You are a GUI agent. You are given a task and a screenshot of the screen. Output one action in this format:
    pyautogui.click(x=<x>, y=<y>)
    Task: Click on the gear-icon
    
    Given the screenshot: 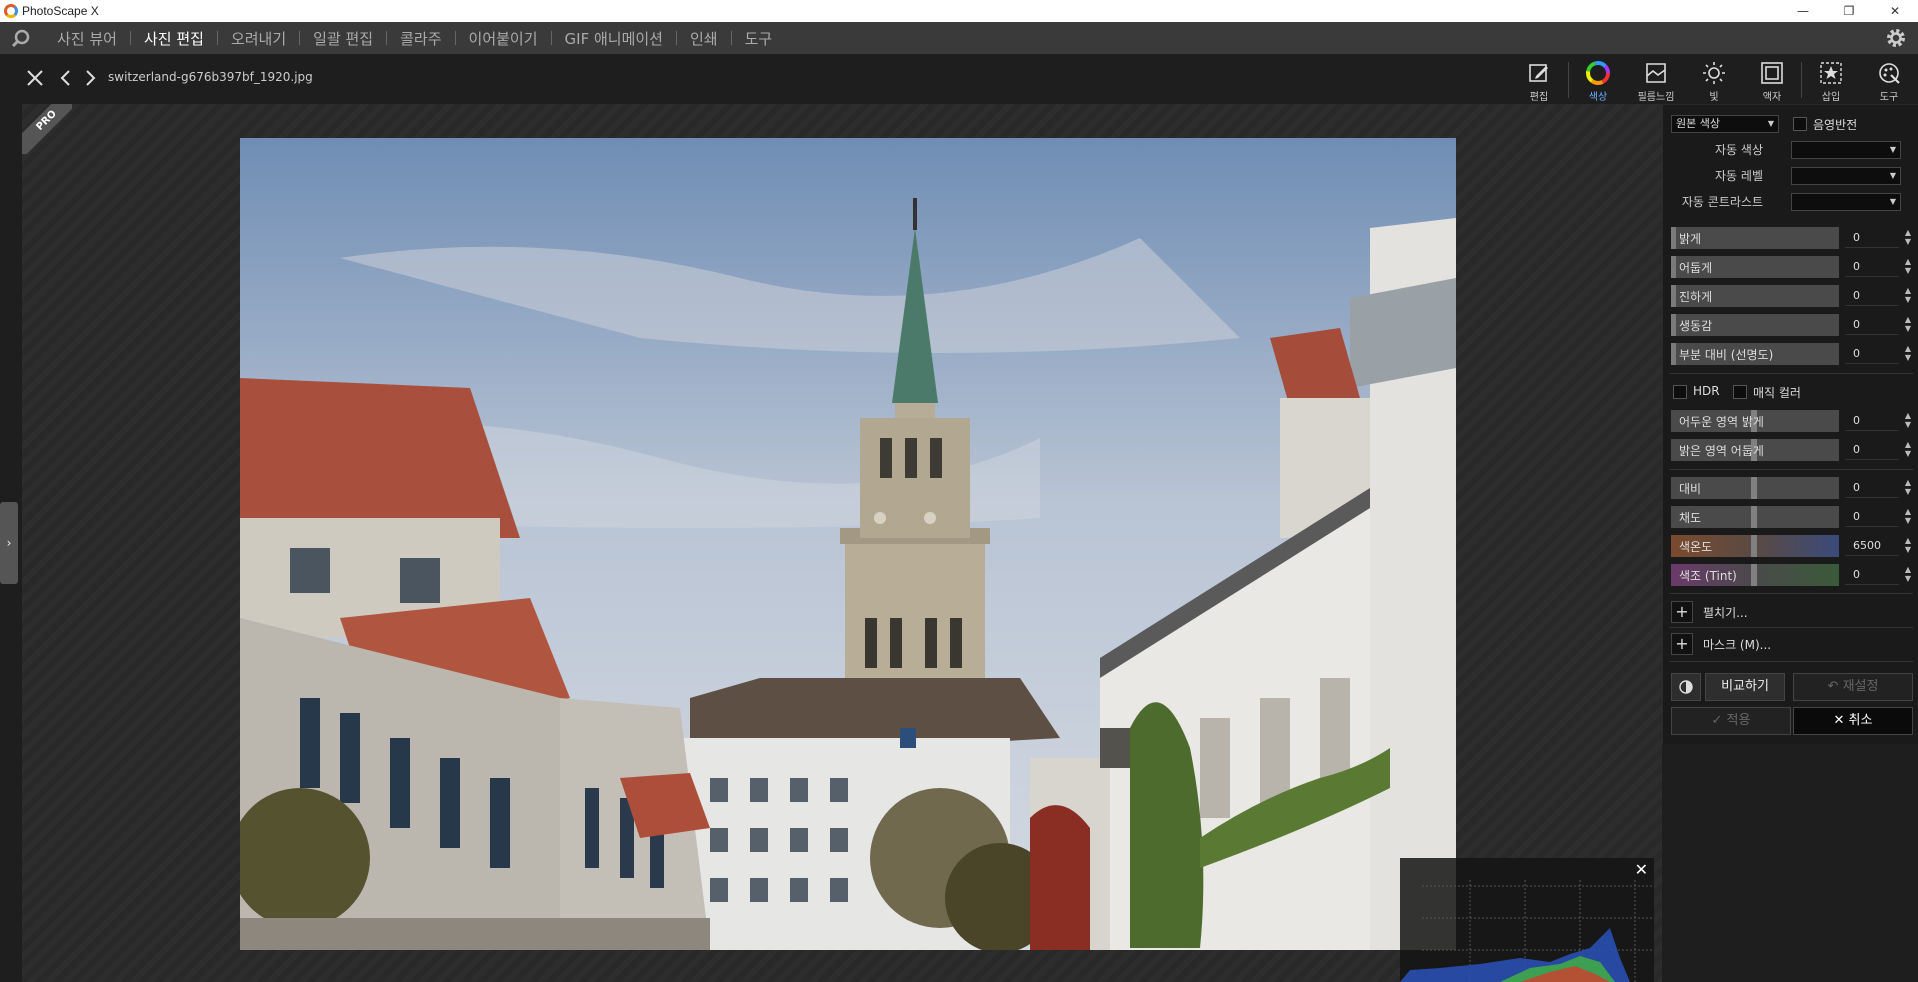 What is the action you would take?
    pyautogui.click(x=1896, y=38)
    